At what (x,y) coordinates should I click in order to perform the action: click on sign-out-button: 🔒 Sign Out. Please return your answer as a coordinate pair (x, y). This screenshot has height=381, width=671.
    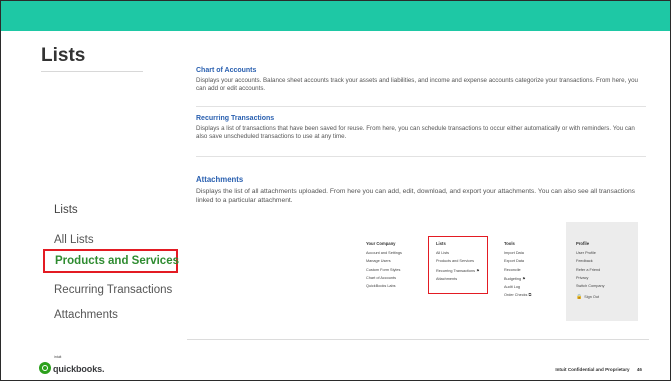
    Looking at the image, I should click on (590, 297).